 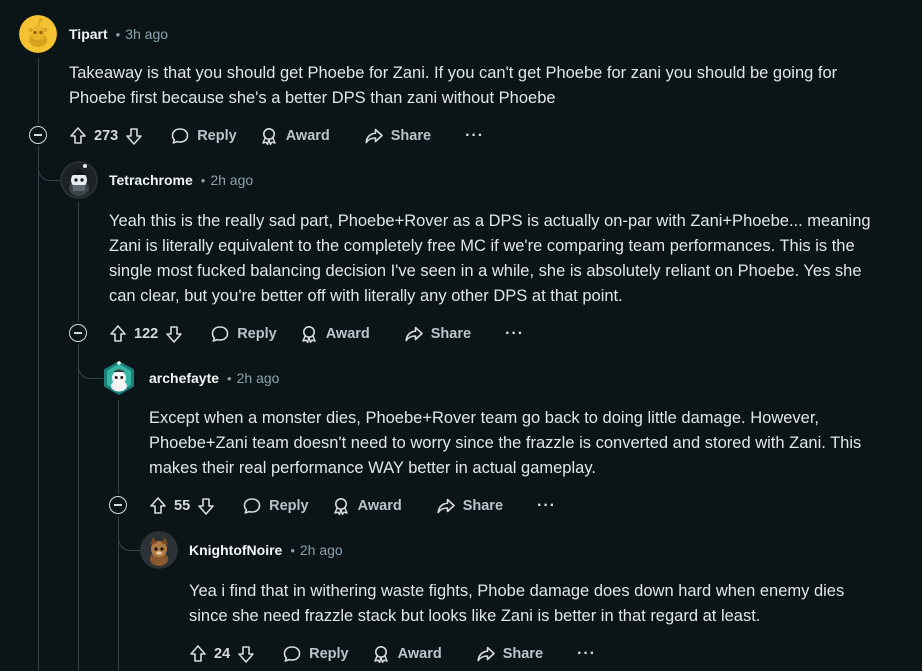 I want to click on comment-header: archefayte • 2h ago, so click(x=214, y=378).